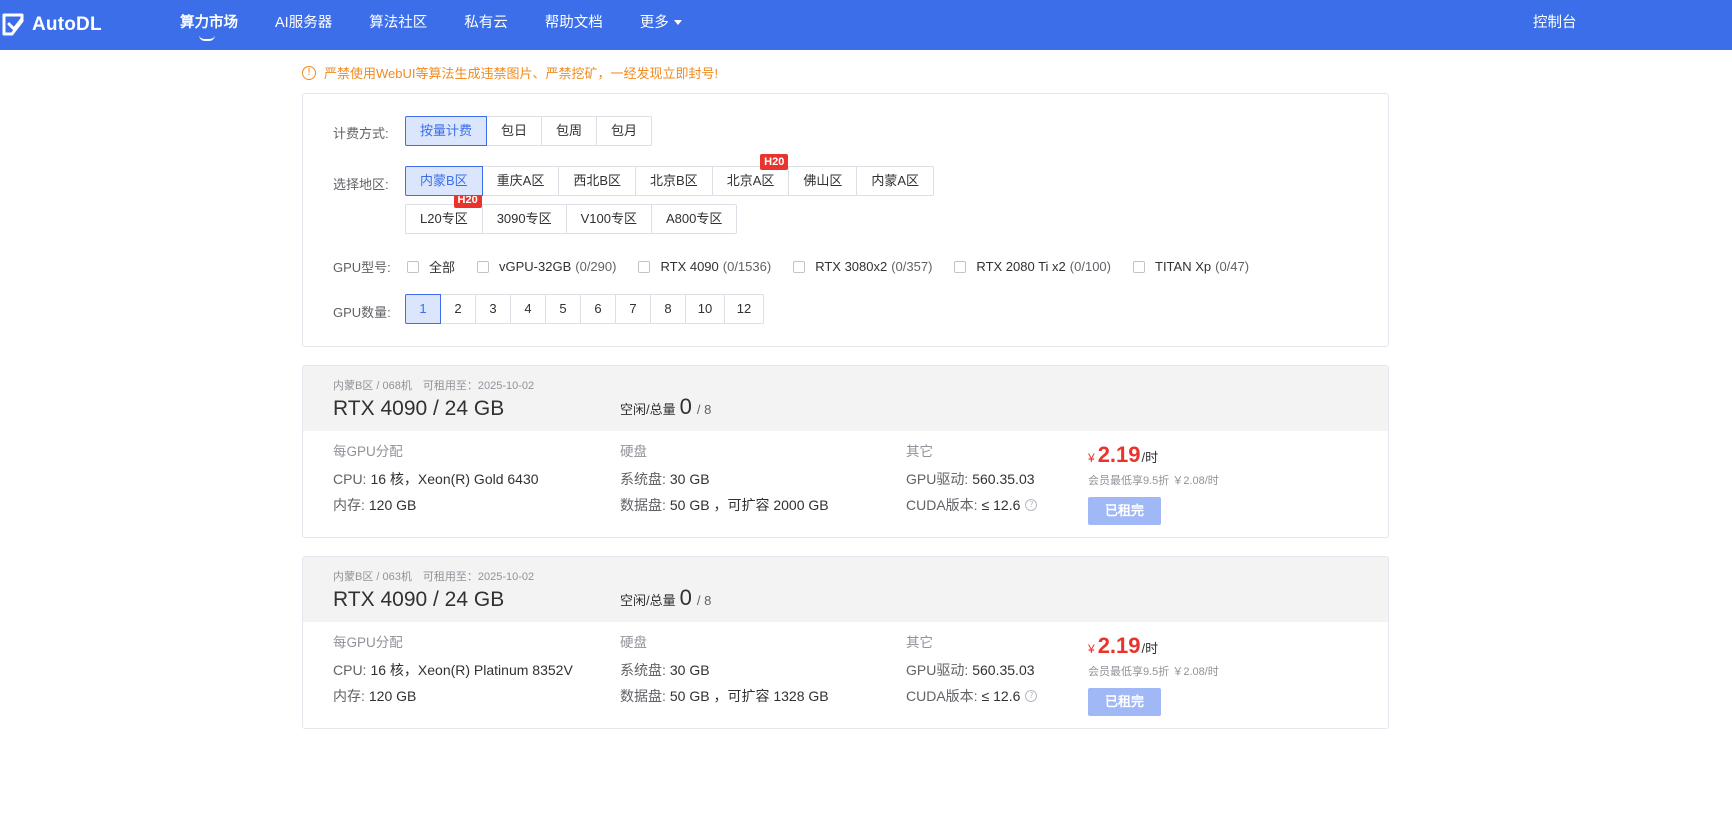  I want to click on gpu-type-vgpu-32gb: vGPU-32GB (0/290), so click(546, 266).